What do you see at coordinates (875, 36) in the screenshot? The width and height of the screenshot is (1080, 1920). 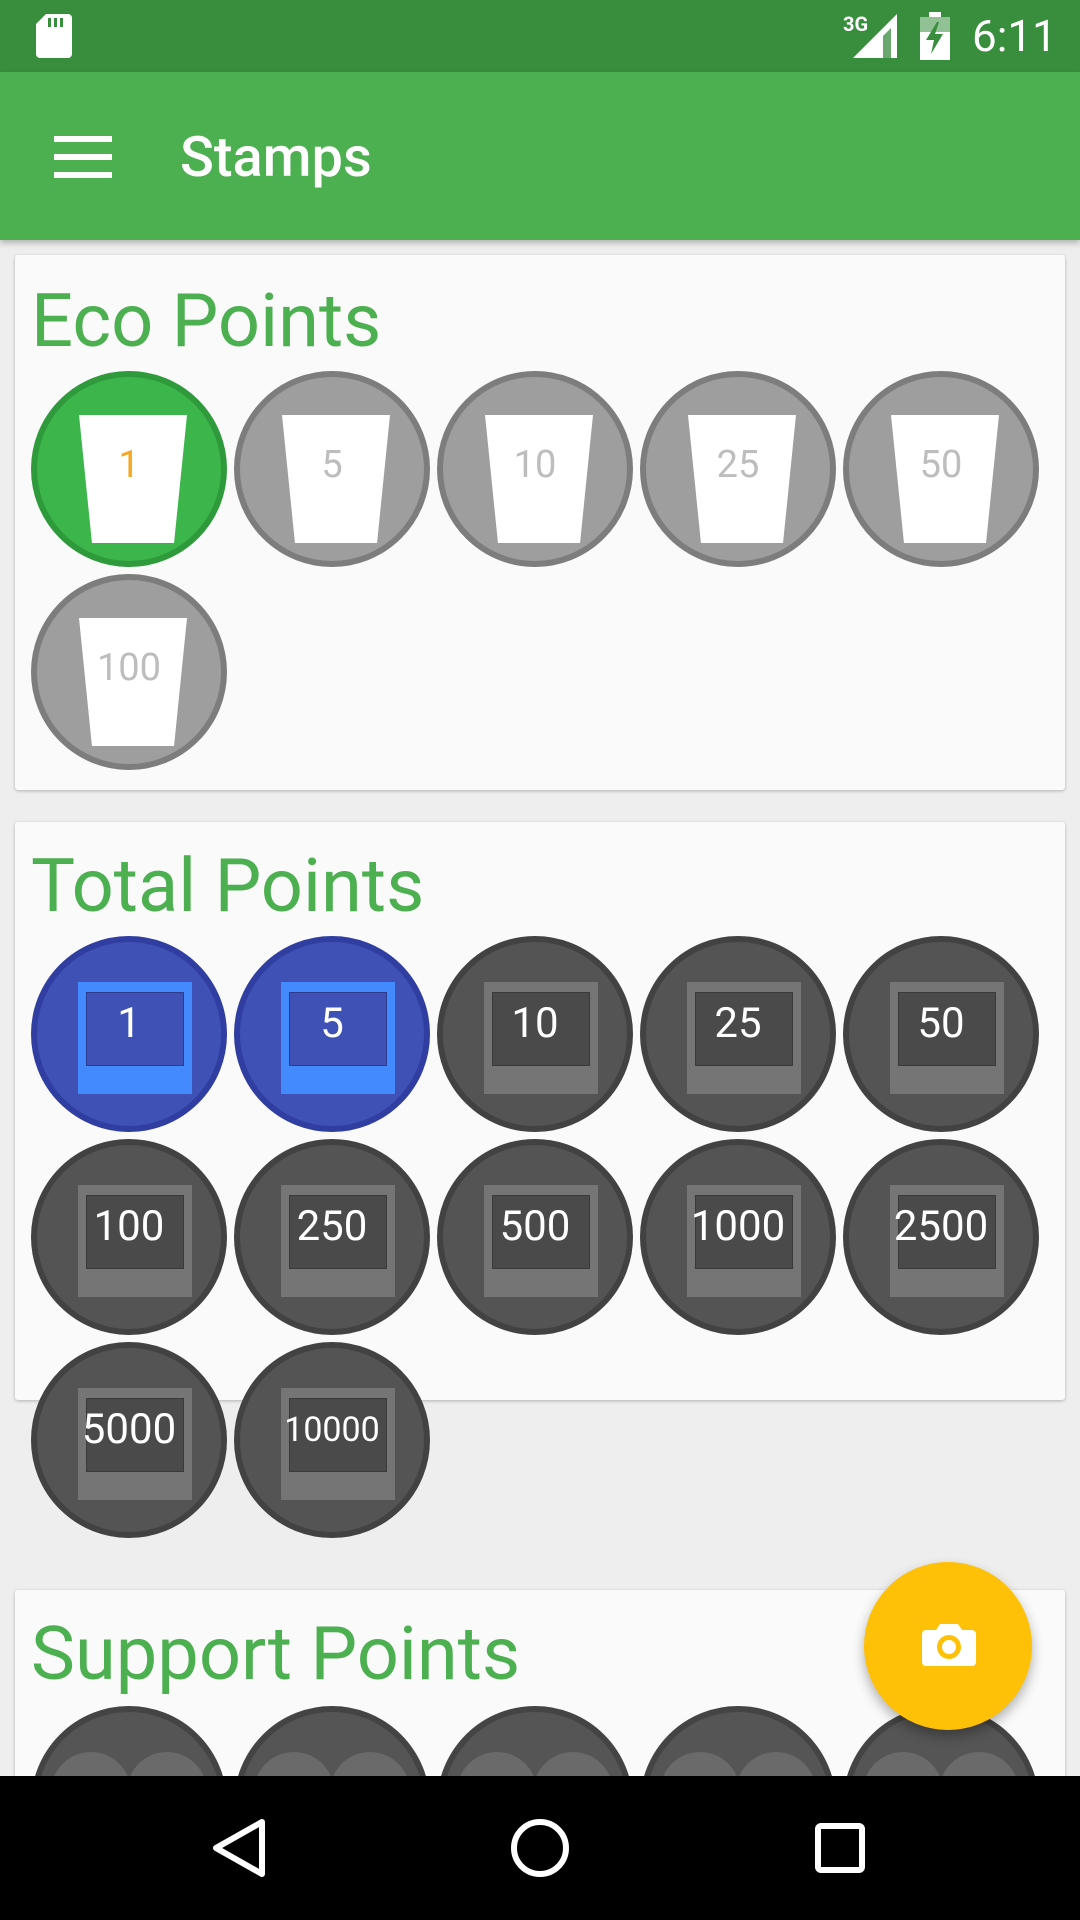 I see `signal-icon` at bounding box center [875, 36].